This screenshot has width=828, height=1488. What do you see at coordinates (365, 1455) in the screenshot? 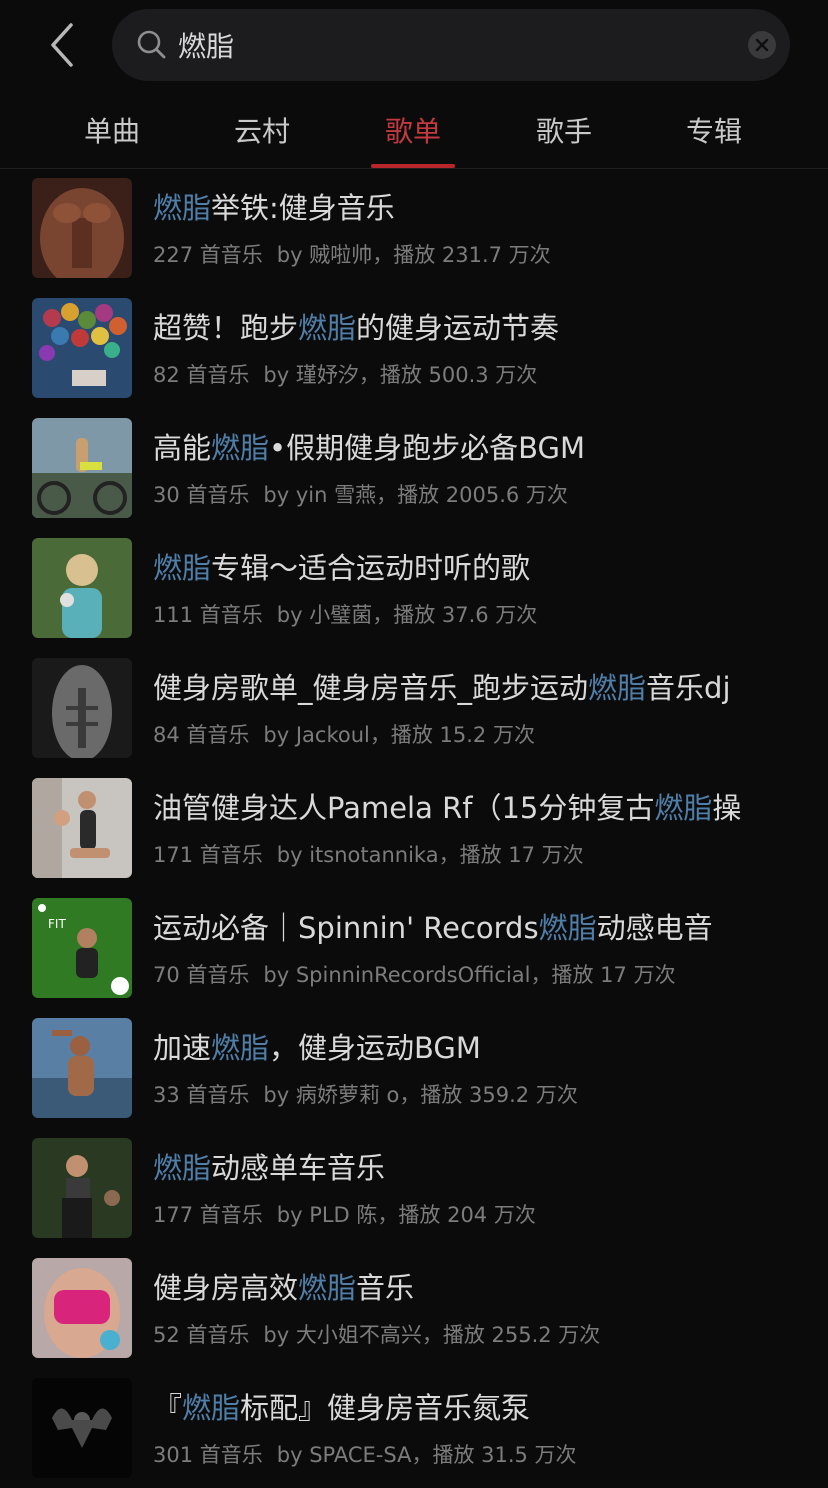
I see `playlist-meta: 301 首音乐 by SPACE-SA，播放 31.5 万次` at bounding box center [365, 1455].